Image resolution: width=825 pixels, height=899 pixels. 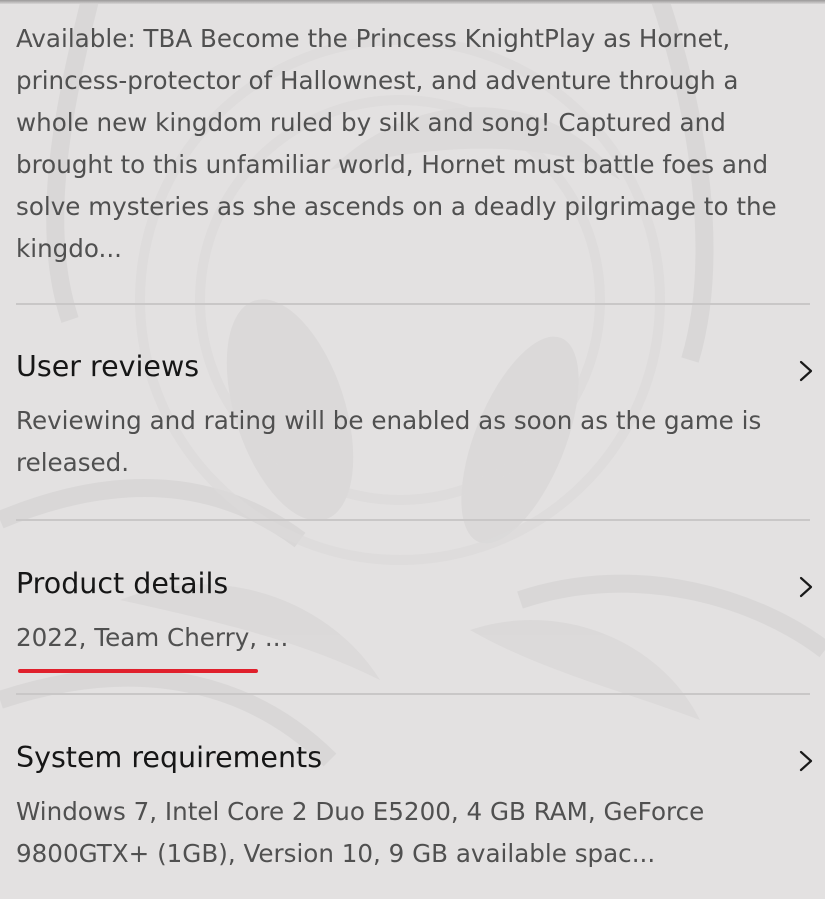 I want to click on product-details-title: Product details, so click(x=122, y=583).